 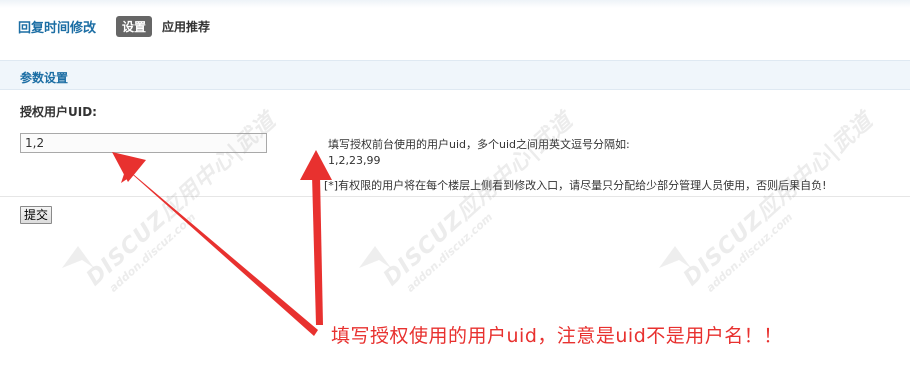 I want to click on annotation-text: 填写授权使用的用户uid，注意是uid不是用户名！！, so click(x=557, y=336).